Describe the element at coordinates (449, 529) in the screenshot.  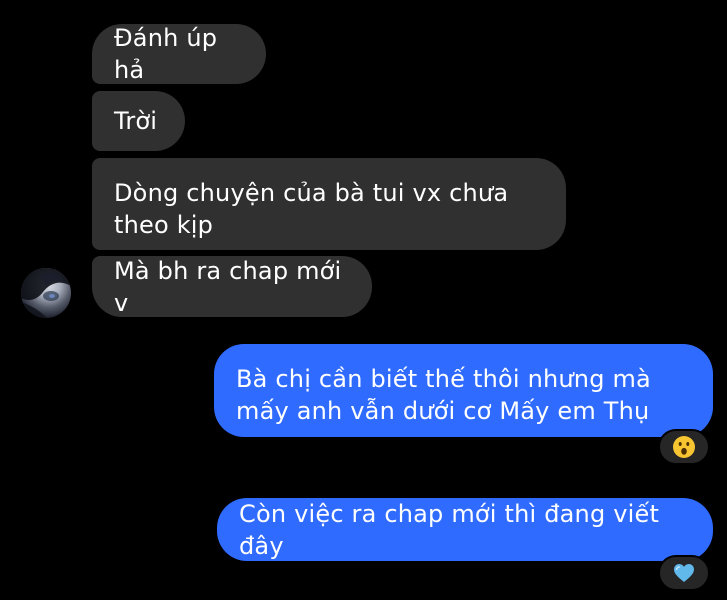
I see `message-text: Còn việc ra chap mới thì đang viết đây` at that location.